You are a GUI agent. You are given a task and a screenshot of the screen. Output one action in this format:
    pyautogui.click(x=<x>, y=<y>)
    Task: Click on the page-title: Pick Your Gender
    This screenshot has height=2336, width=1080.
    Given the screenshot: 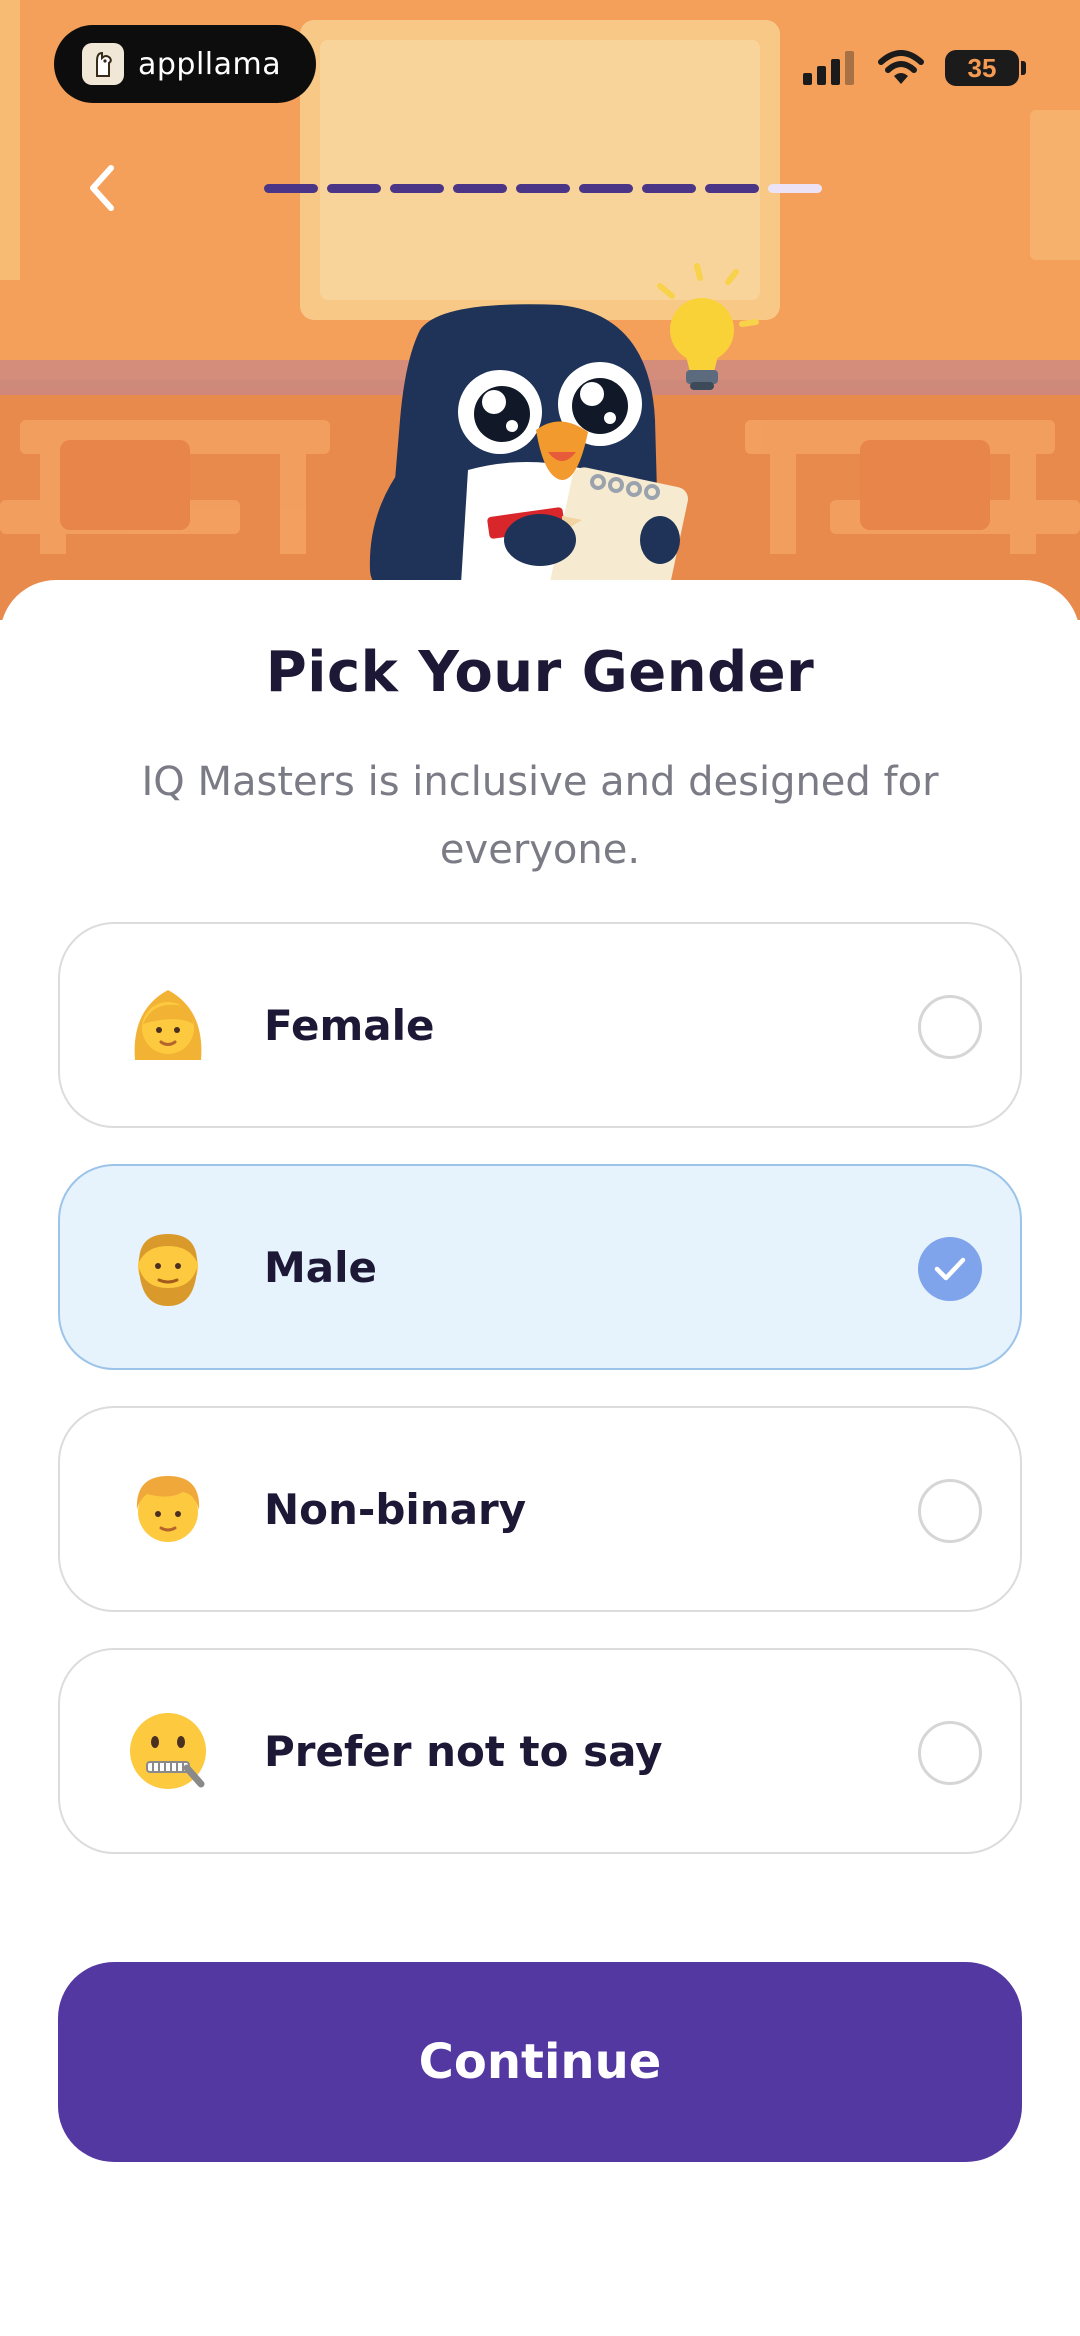 What is the action you would take?
    pyautogui.click(x=540, y=672)
    